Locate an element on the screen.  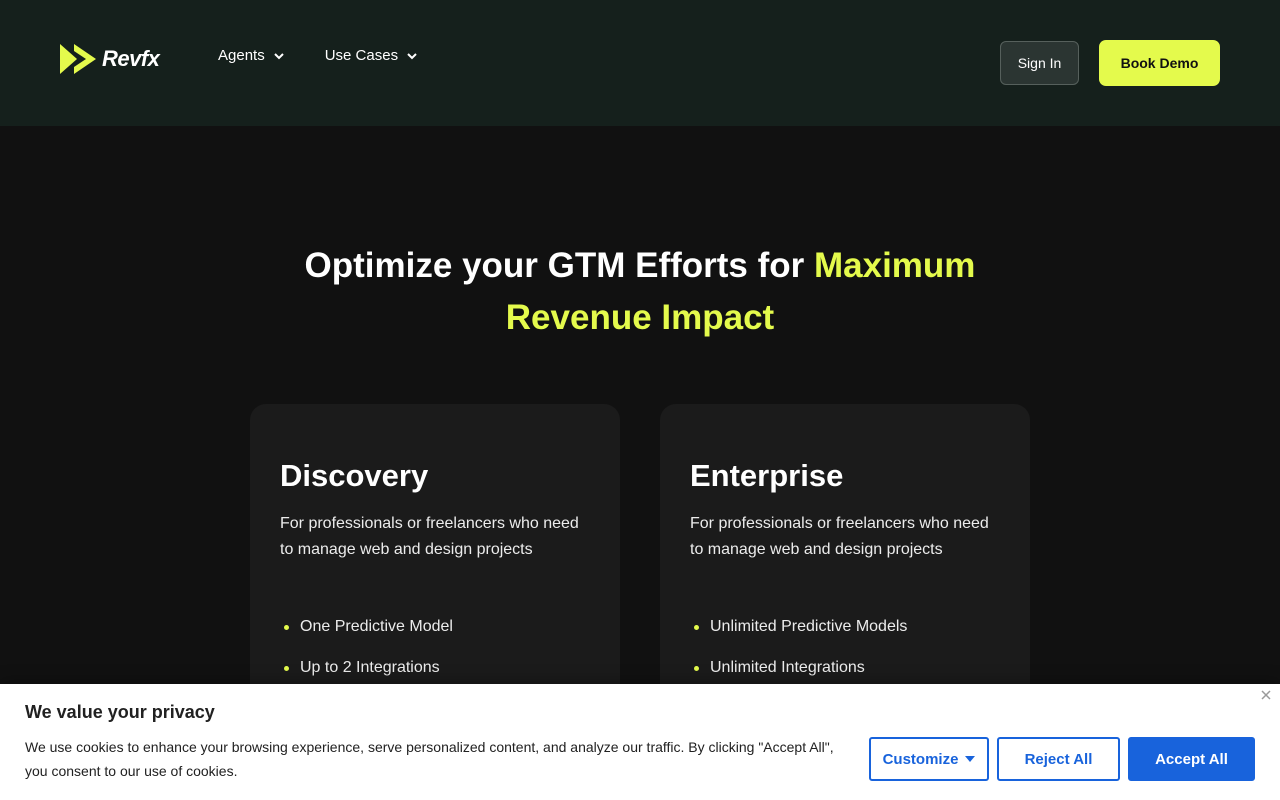
feature-label: Unlimited Predictive Models is located at coordinates (809, 626).